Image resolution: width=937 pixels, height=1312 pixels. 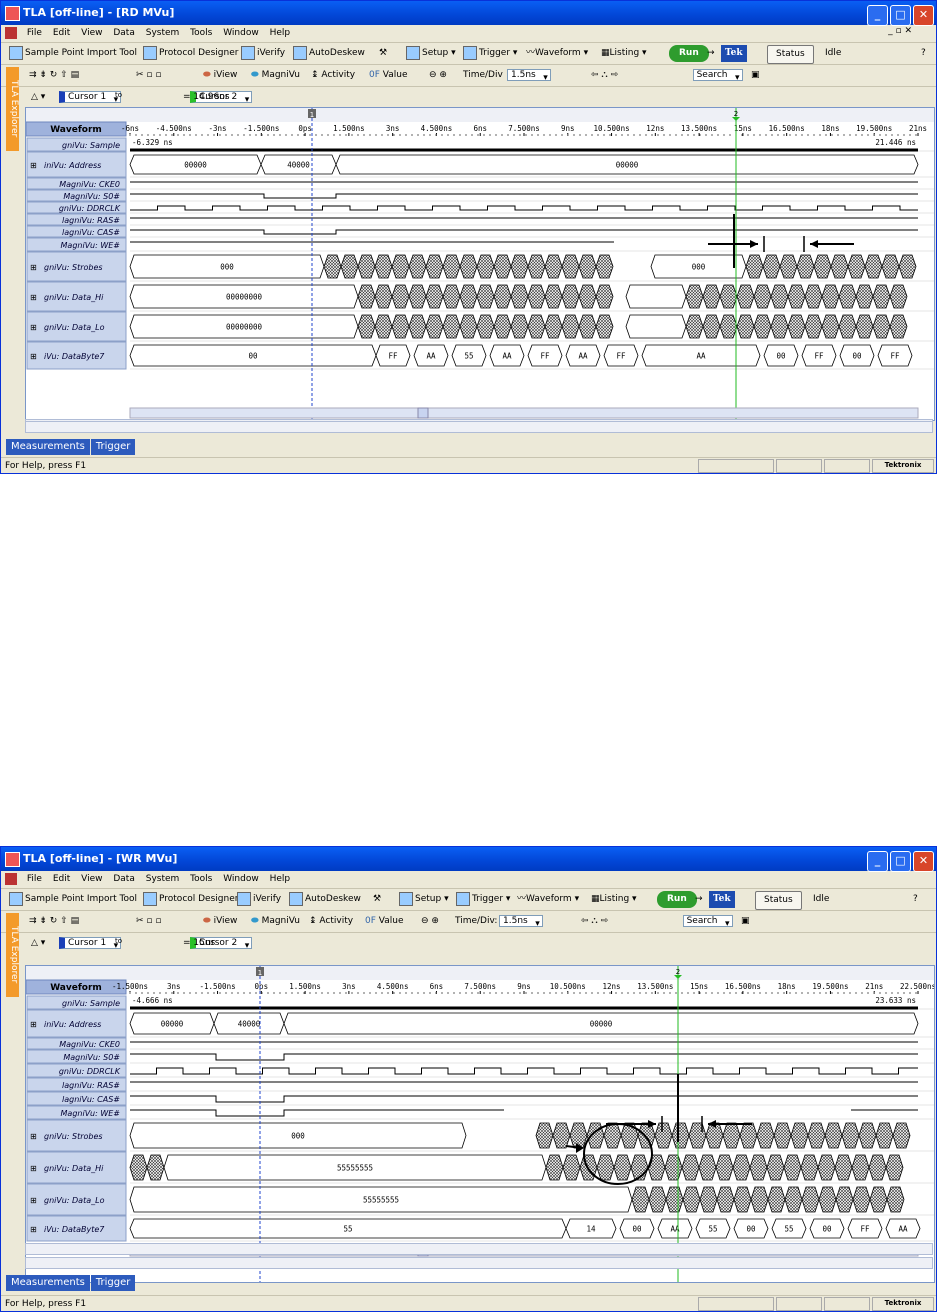 What do you see at coordinates (900, 31) in the screenshot?
I see `mdi-controls: _ ▫ ✕` at bounding box center [900, 31].